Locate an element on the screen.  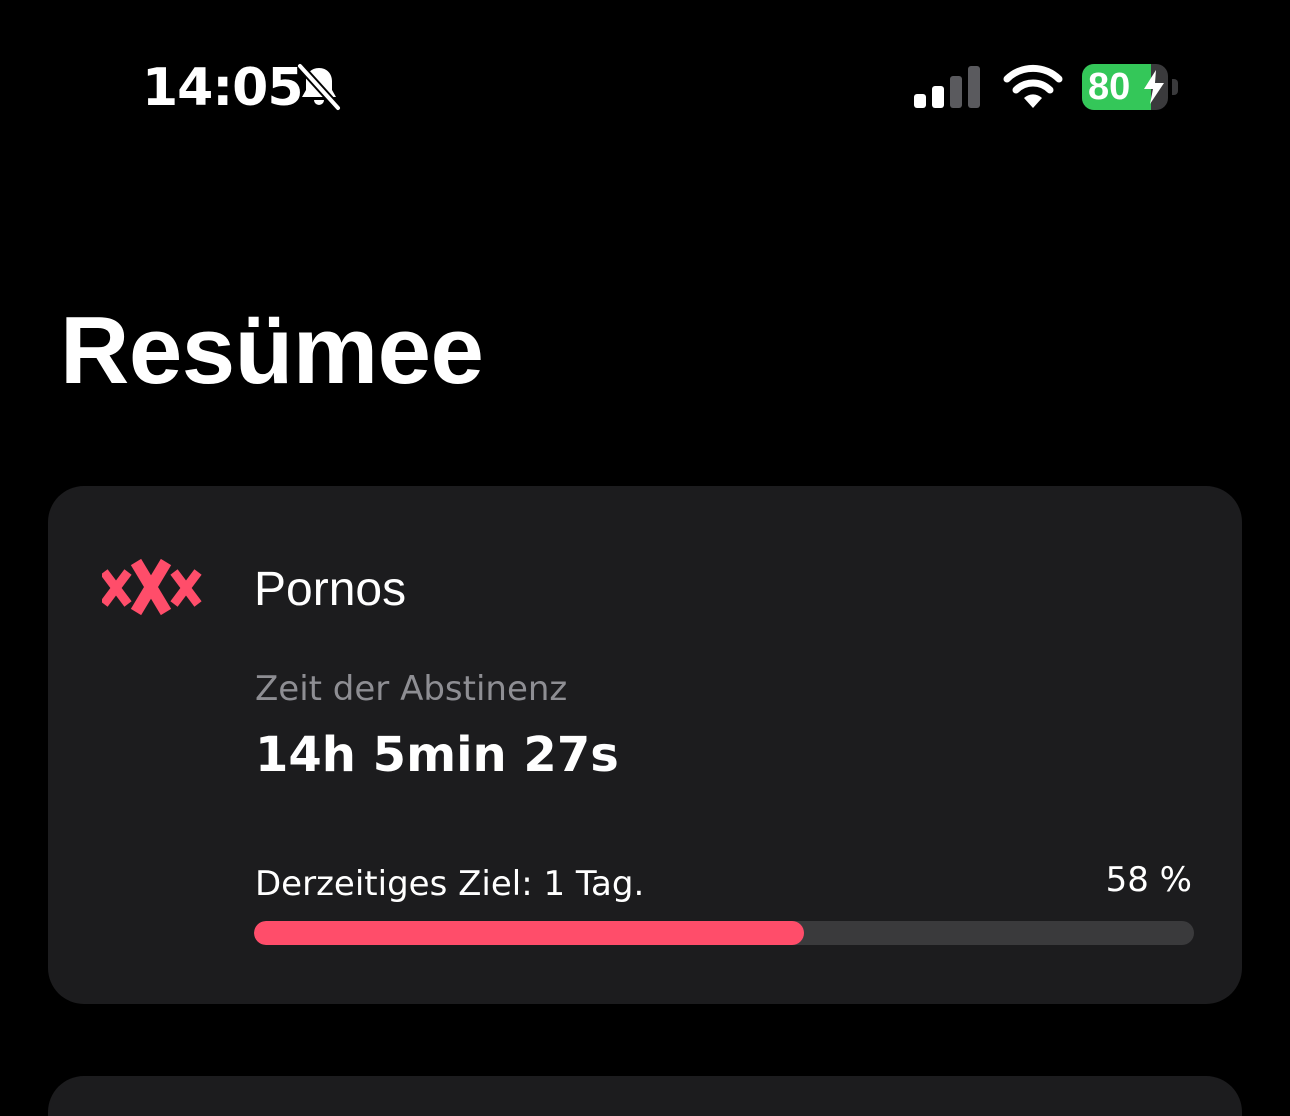
wifi-icon is located at coordinates (1033, 86).